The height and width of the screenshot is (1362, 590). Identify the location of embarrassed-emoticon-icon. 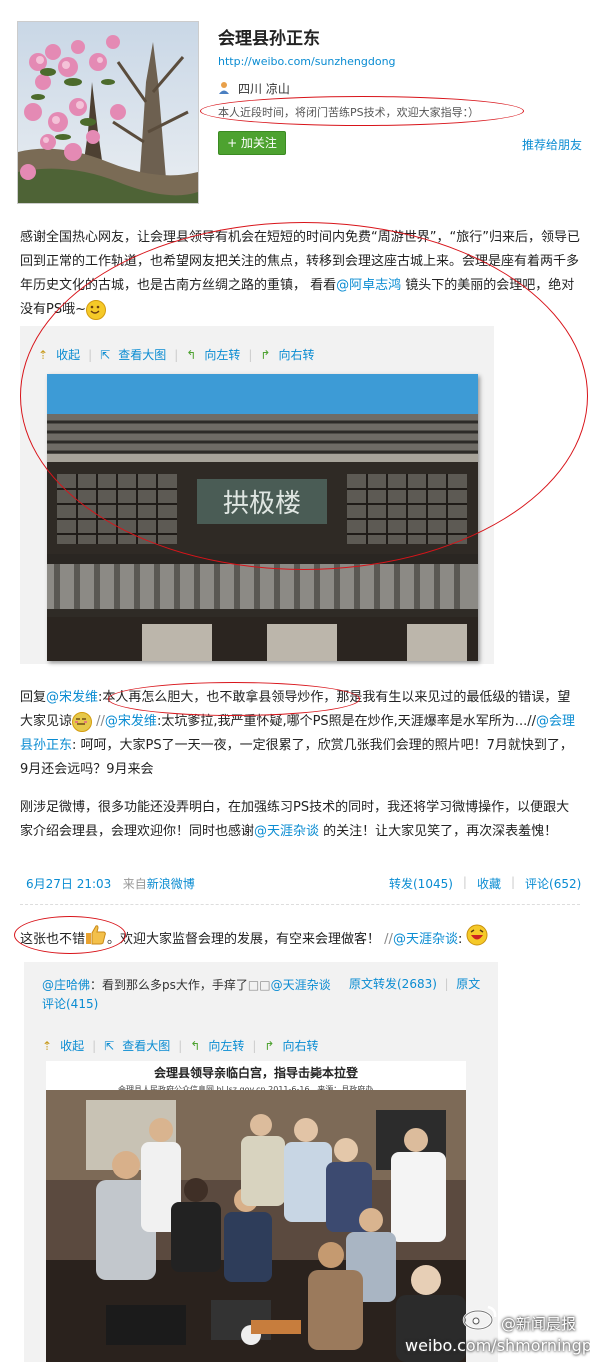
(82, 721).